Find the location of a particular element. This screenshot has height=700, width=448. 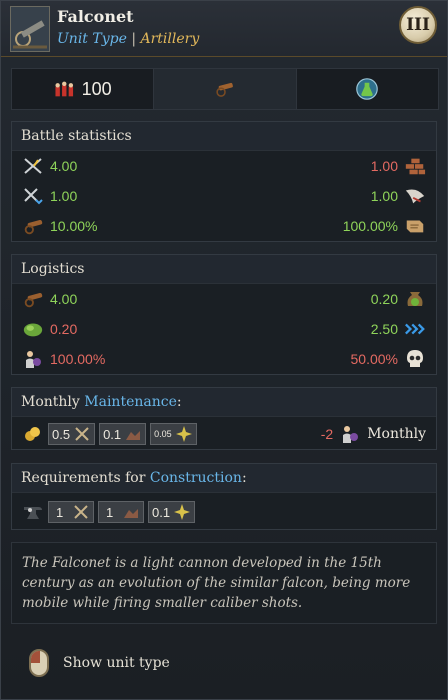

speed-value: 2.50 is located at coordinates (384, 329).